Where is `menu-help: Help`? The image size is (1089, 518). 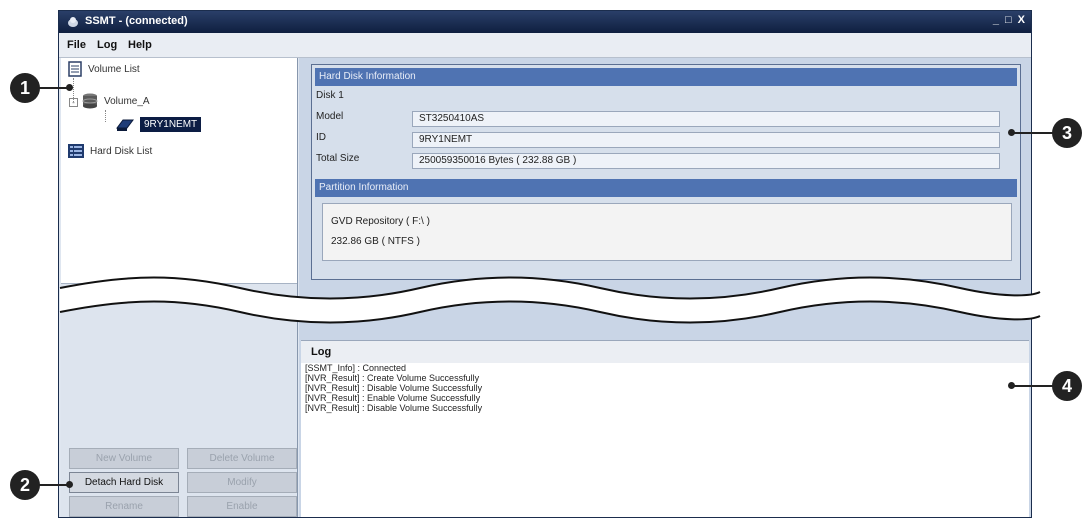
menu-help: Help is located at coordinates (140, 45).